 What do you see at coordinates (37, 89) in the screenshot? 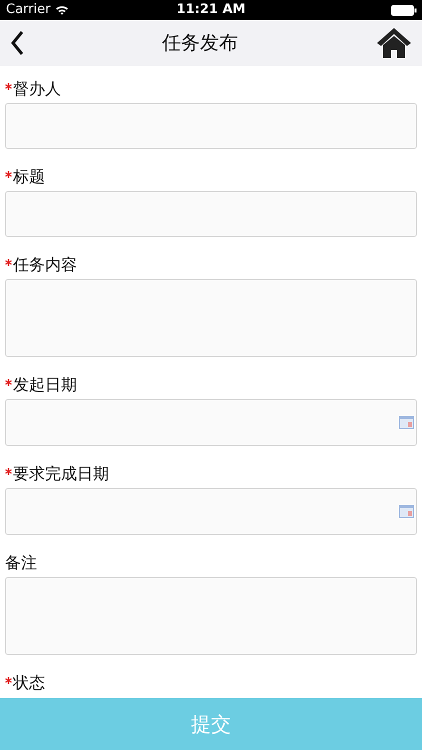
I see `field-label: 督办人` at bounding box center [37, 89].